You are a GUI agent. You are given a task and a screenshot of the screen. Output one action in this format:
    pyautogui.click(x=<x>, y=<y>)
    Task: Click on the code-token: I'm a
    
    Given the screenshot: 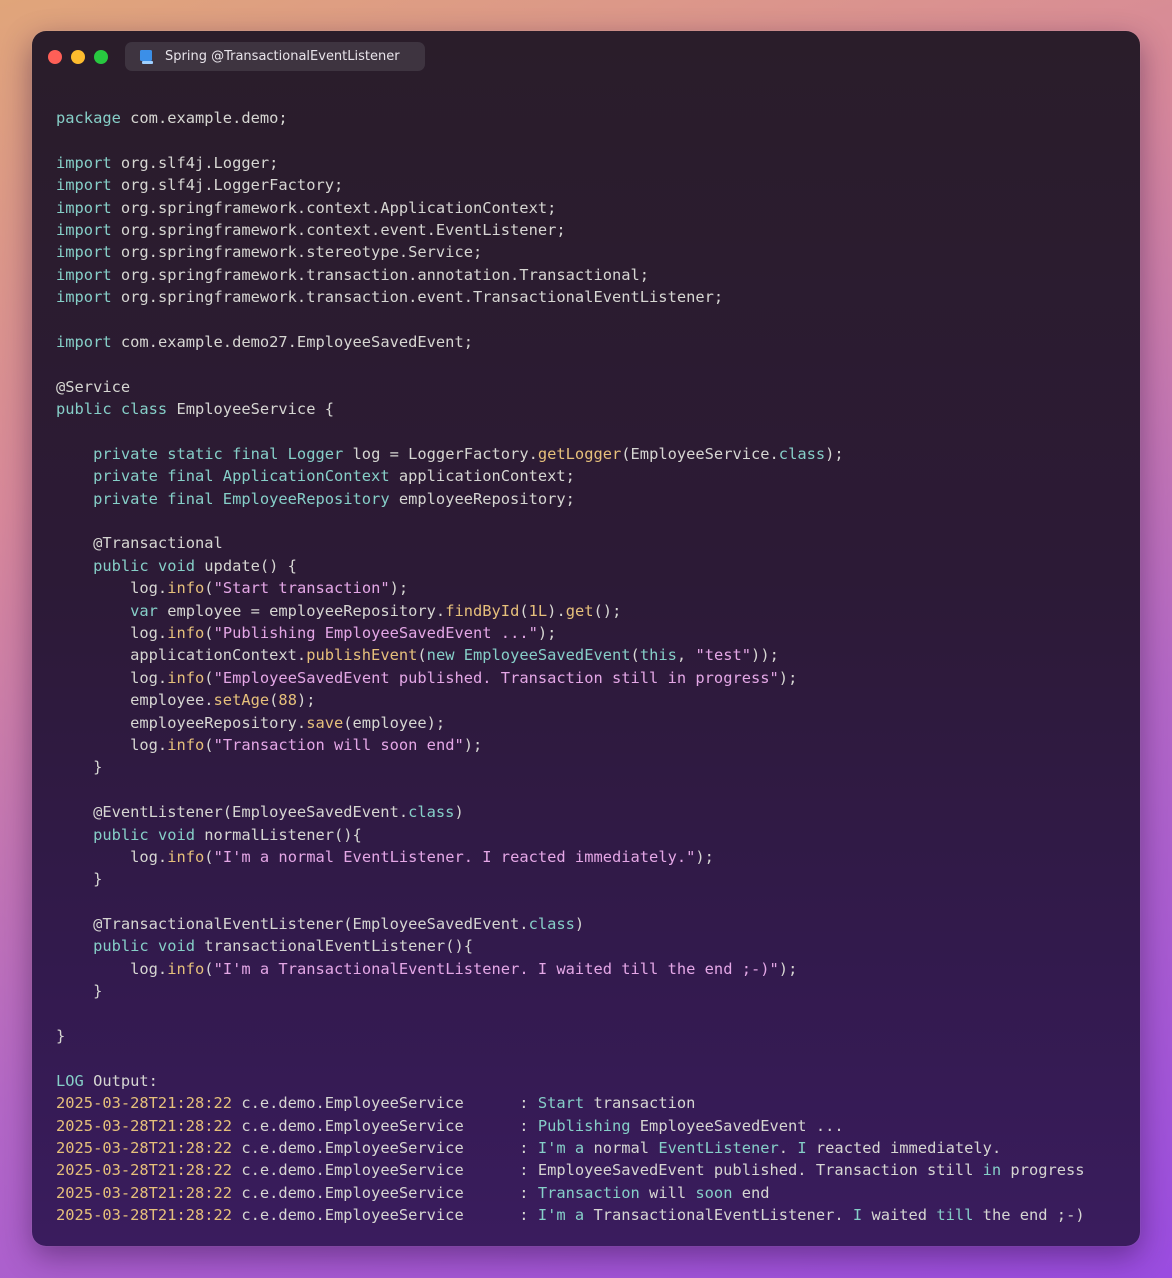 What is the action you would take?
    pyautogui.click(x=561, y=1215)
    